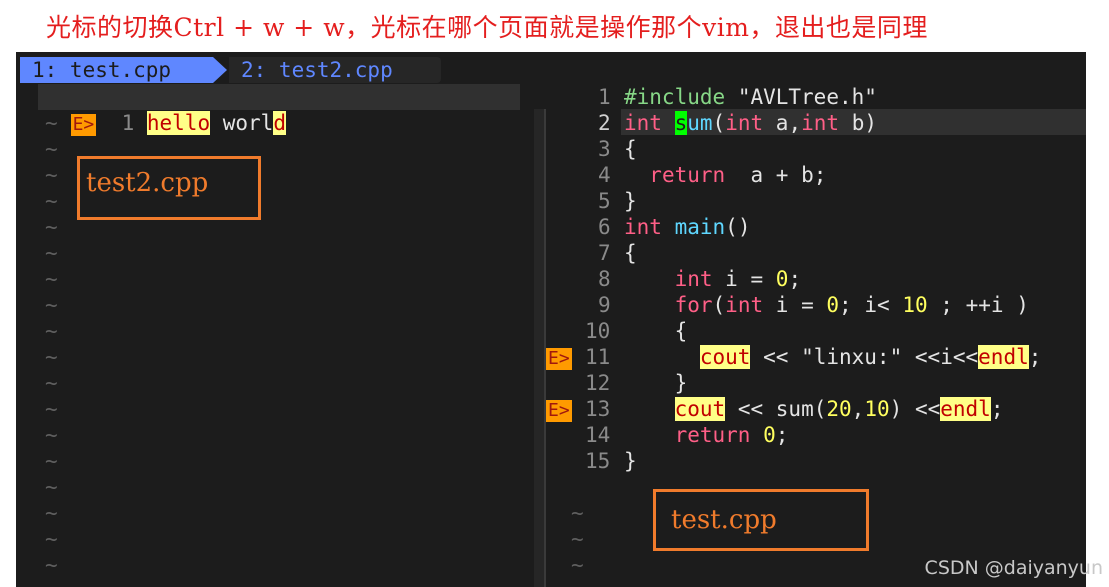 This screenshot has width=1109, height=587. Describe the element at coordinates (687, 227) in the screenshot. I see `code-line: int main()` at that location.